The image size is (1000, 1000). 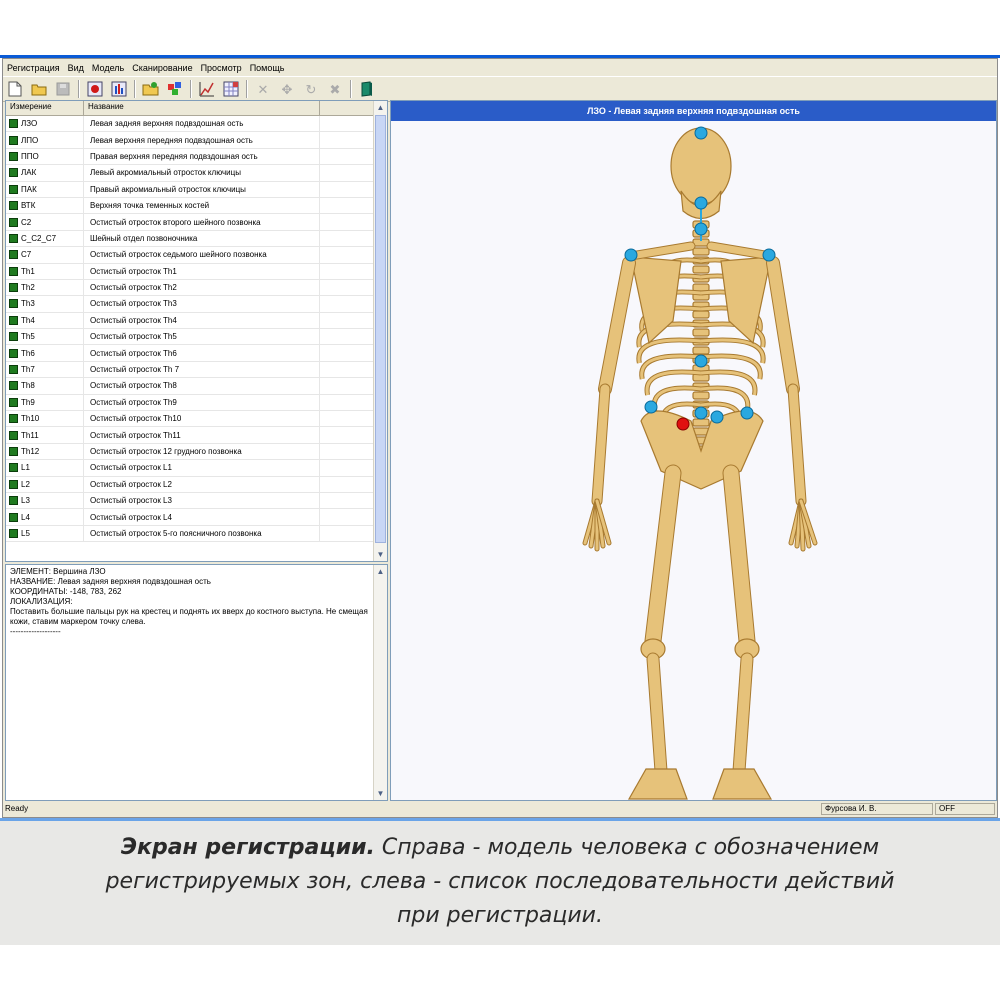 I want to click on row-name-cell: Остистый отросток 12 грудного позвонка, so click(x=202, y=451).